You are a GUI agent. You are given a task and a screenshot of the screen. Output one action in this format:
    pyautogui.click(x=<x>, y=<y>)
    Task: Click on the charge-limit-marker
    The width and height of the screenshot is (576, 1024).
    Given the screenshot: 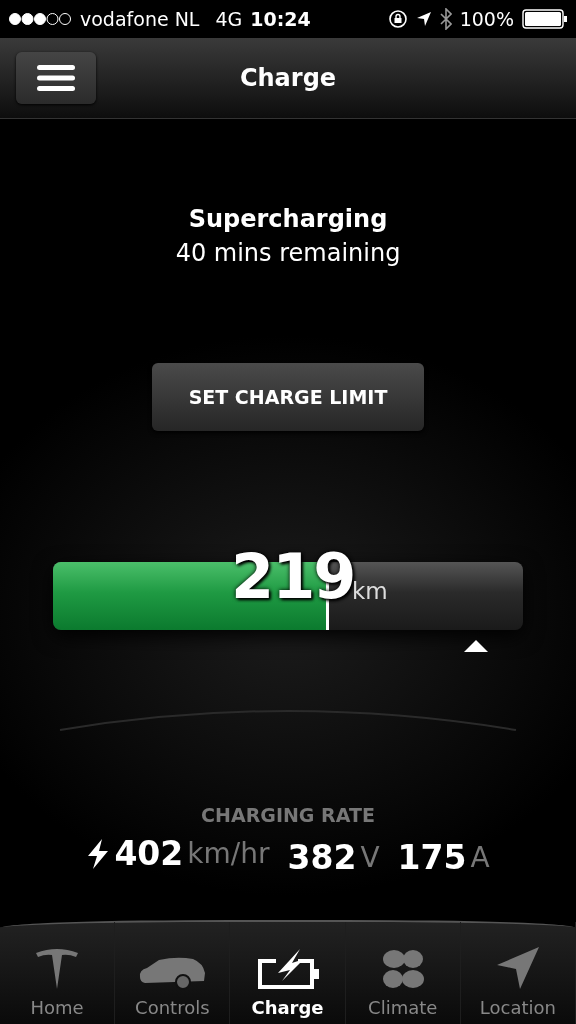 What is the action you would take?
    pyautogui.click(x=476, y=646)
    